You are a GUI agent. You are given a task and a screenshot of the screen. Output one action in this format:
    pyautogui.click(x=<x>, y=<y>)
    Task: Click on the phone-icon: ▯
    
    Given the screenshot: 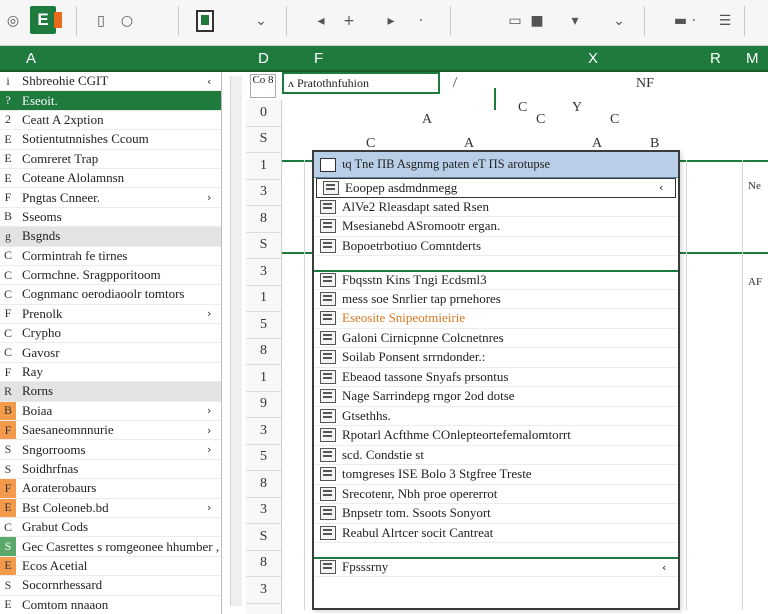 What is the action you would take?
    pyautogui.click(x=101, y=21)
    